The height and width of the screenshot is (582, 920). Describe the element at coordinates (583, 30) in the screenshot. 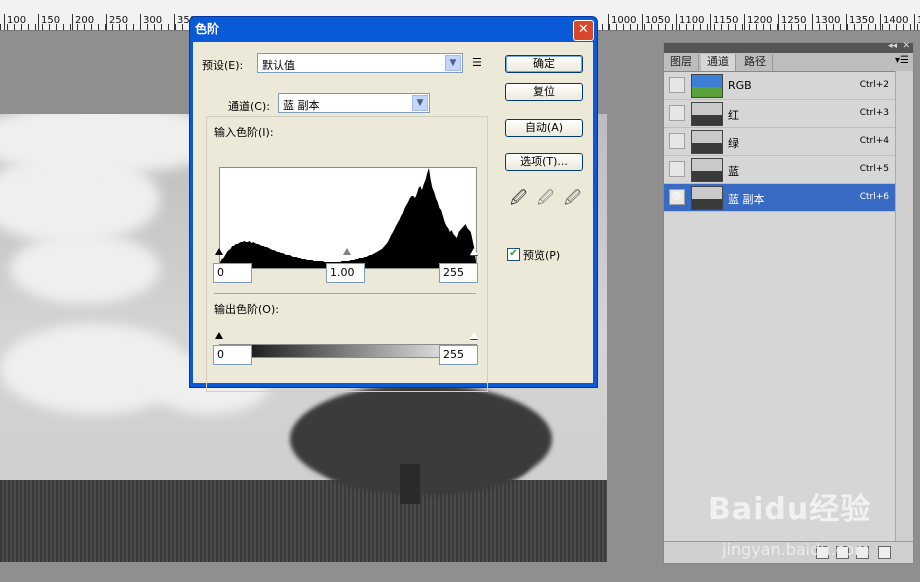

I see `close-button: ✕` at that location.